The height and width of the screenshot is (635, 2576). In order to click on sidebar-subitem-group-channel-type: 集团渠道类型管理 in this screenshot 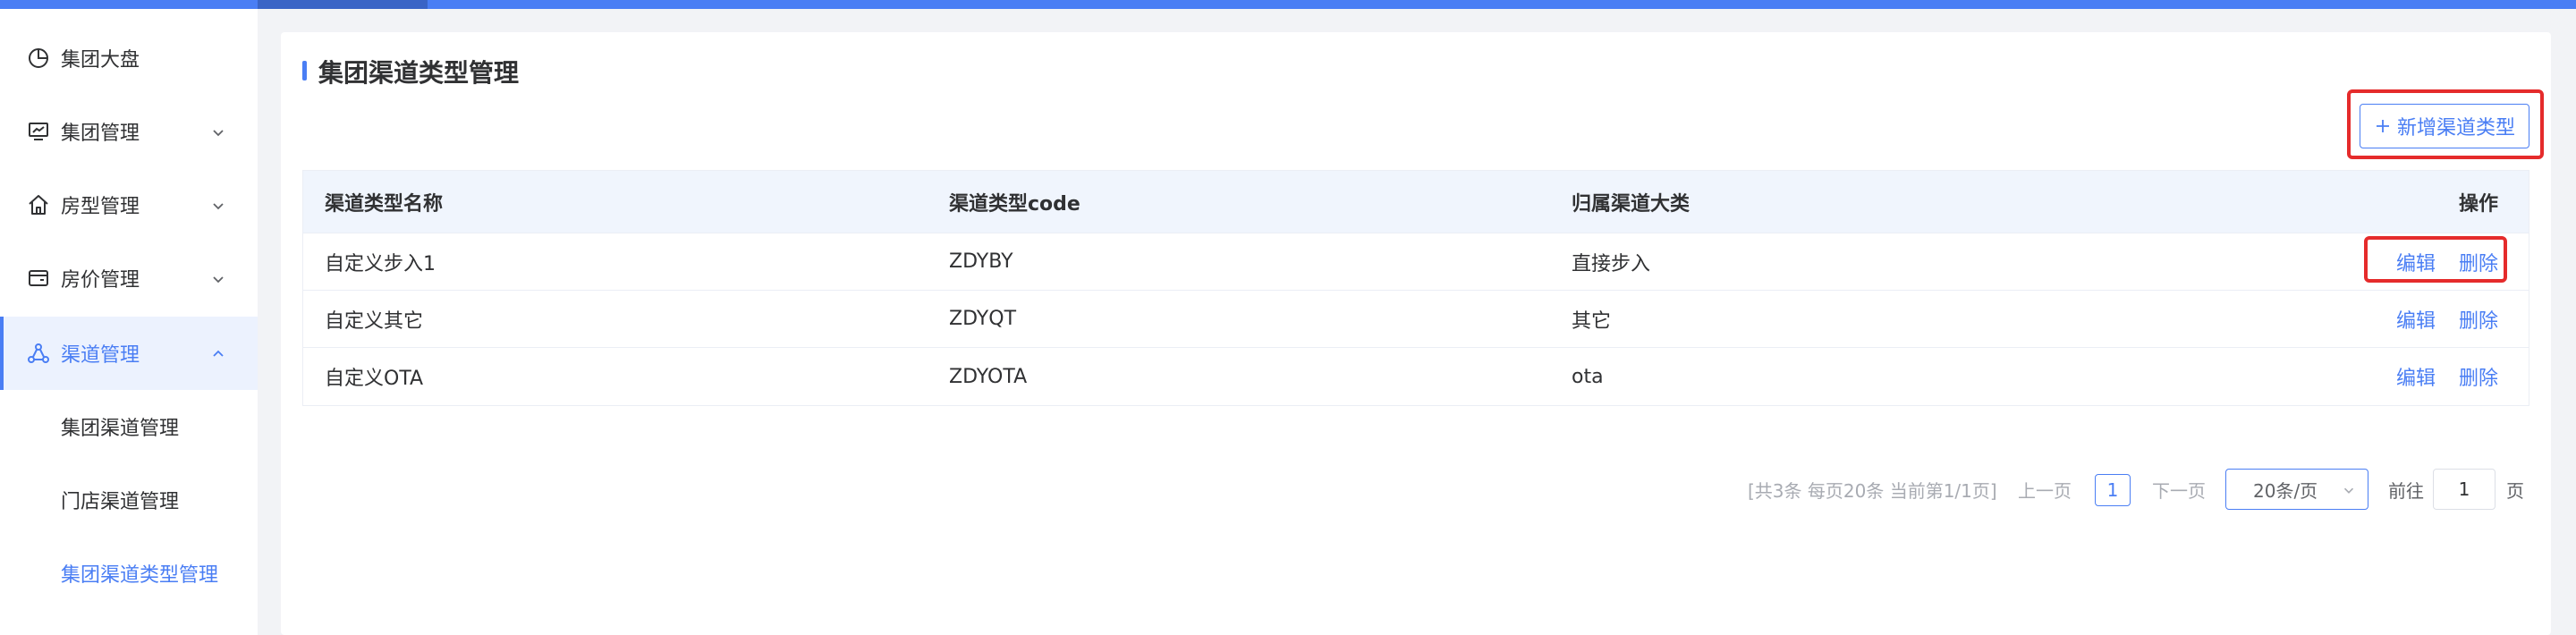, I will do `click(129, 574)`.